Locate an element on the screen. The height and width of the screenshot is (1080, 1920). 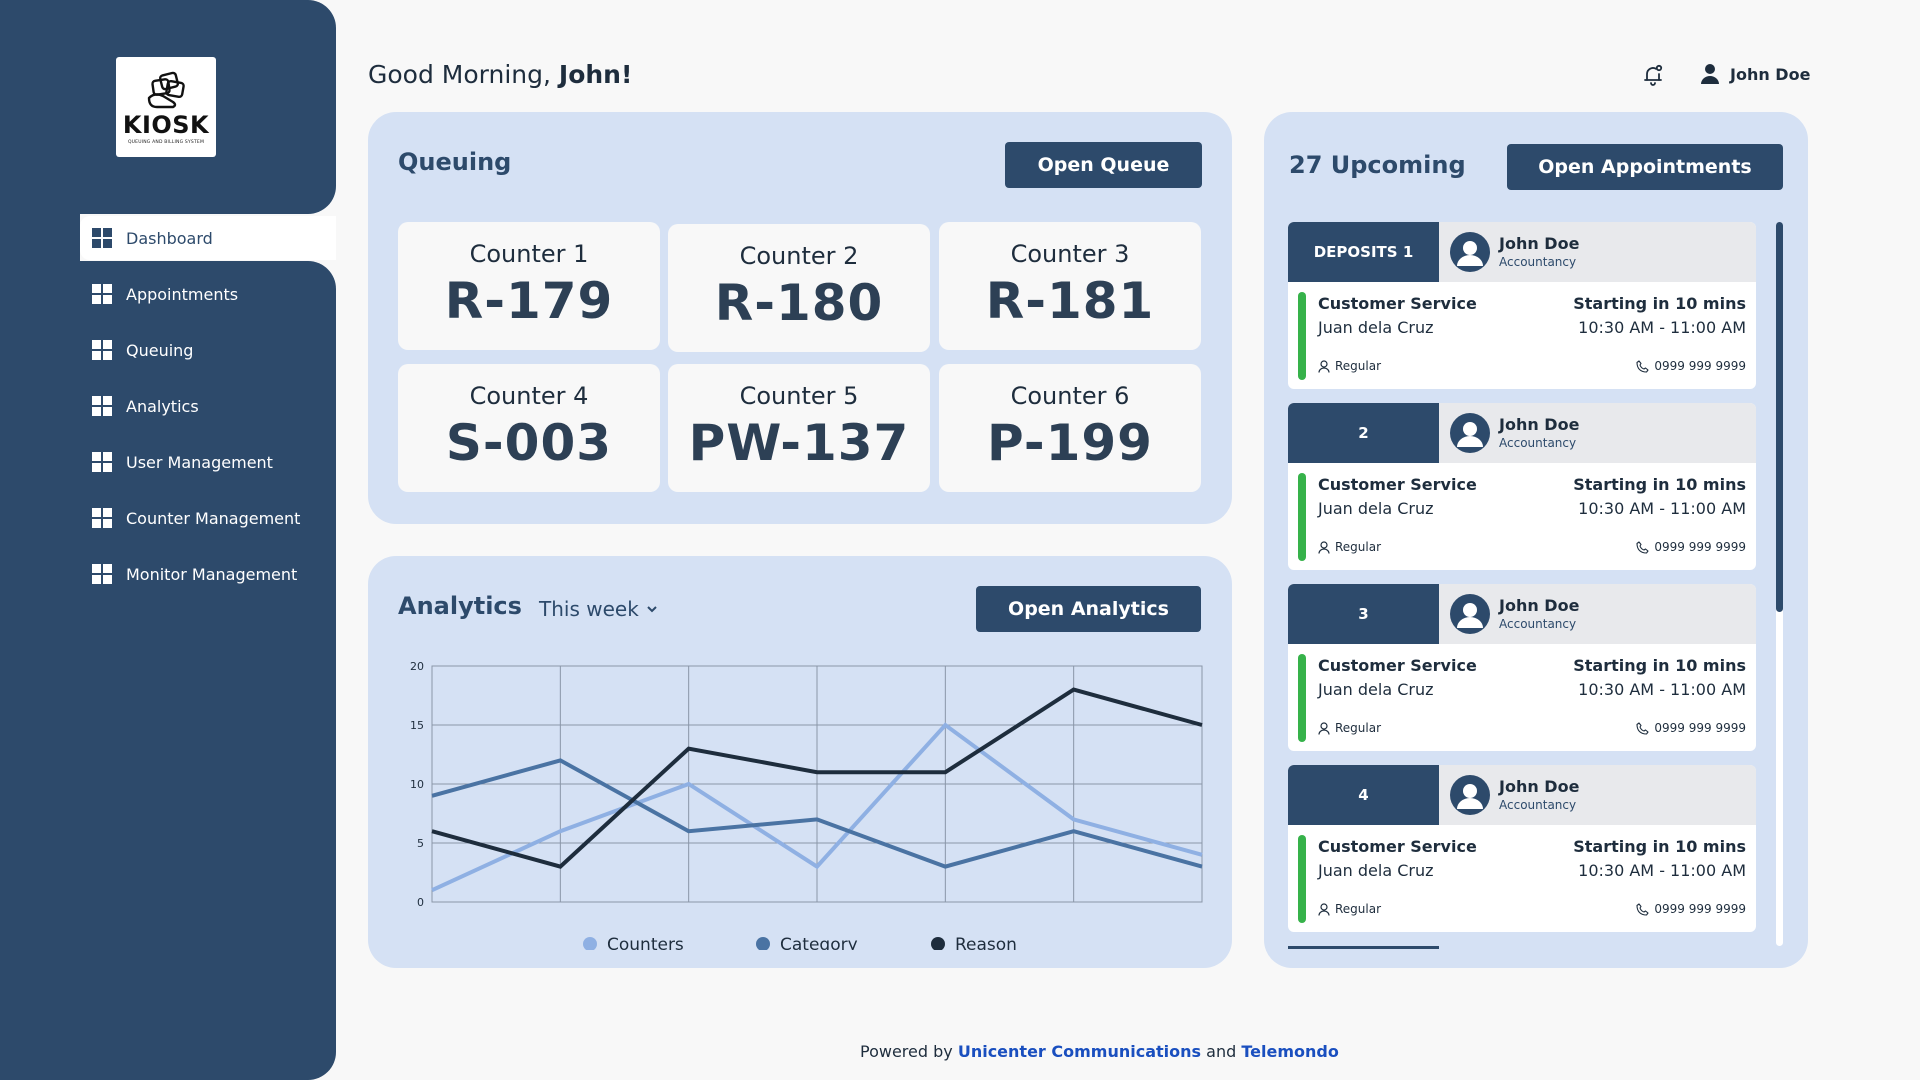
footer-and: and is located at coordinates (1221, 1051).